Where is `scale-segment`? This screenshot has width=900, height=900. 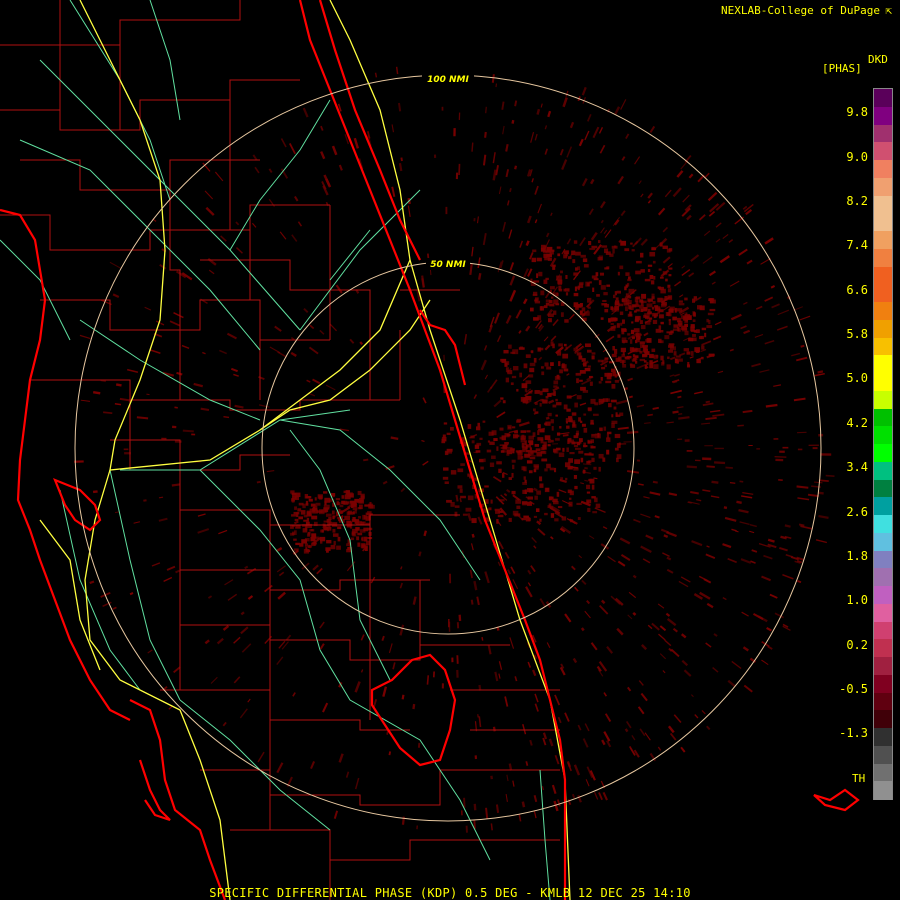
scale-segment is located at coordinates (883, 115).